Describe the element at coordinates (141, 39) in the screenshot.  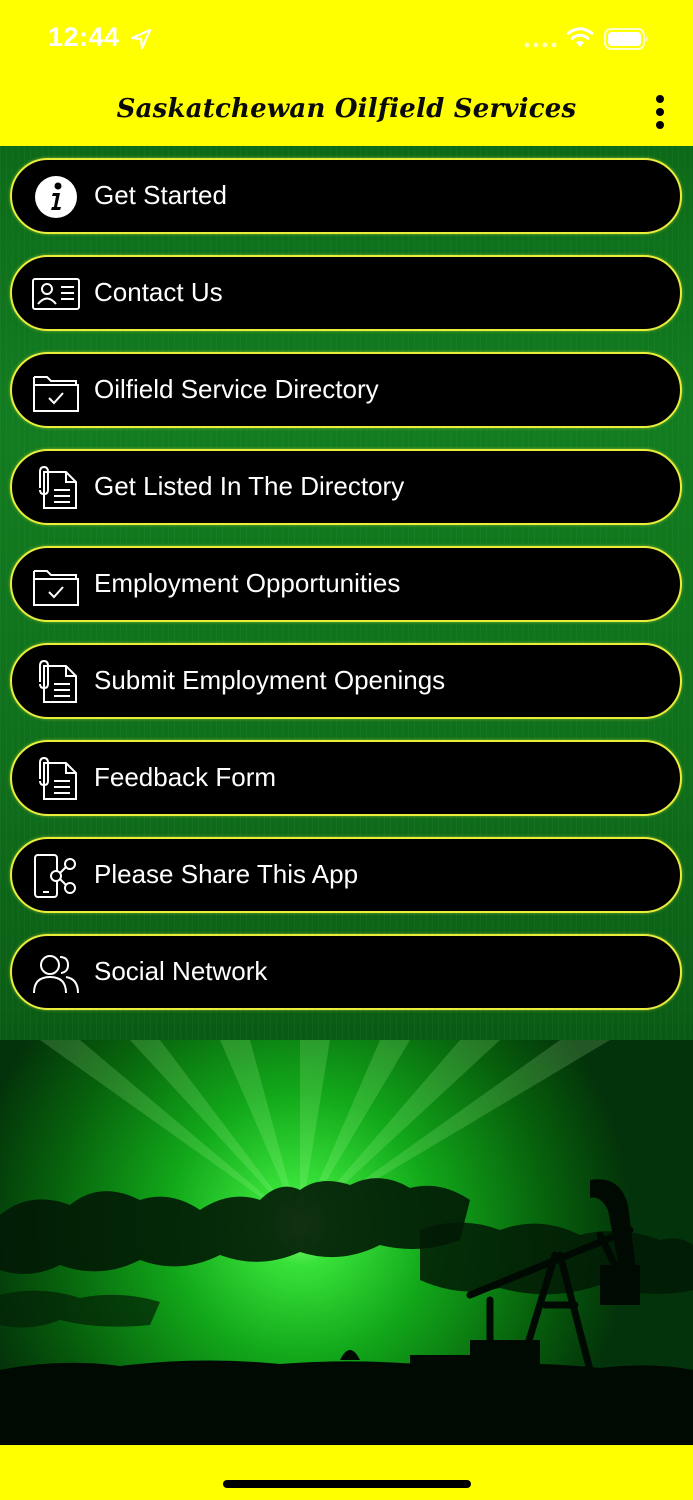
I see `location-arrow-icon` at that location.